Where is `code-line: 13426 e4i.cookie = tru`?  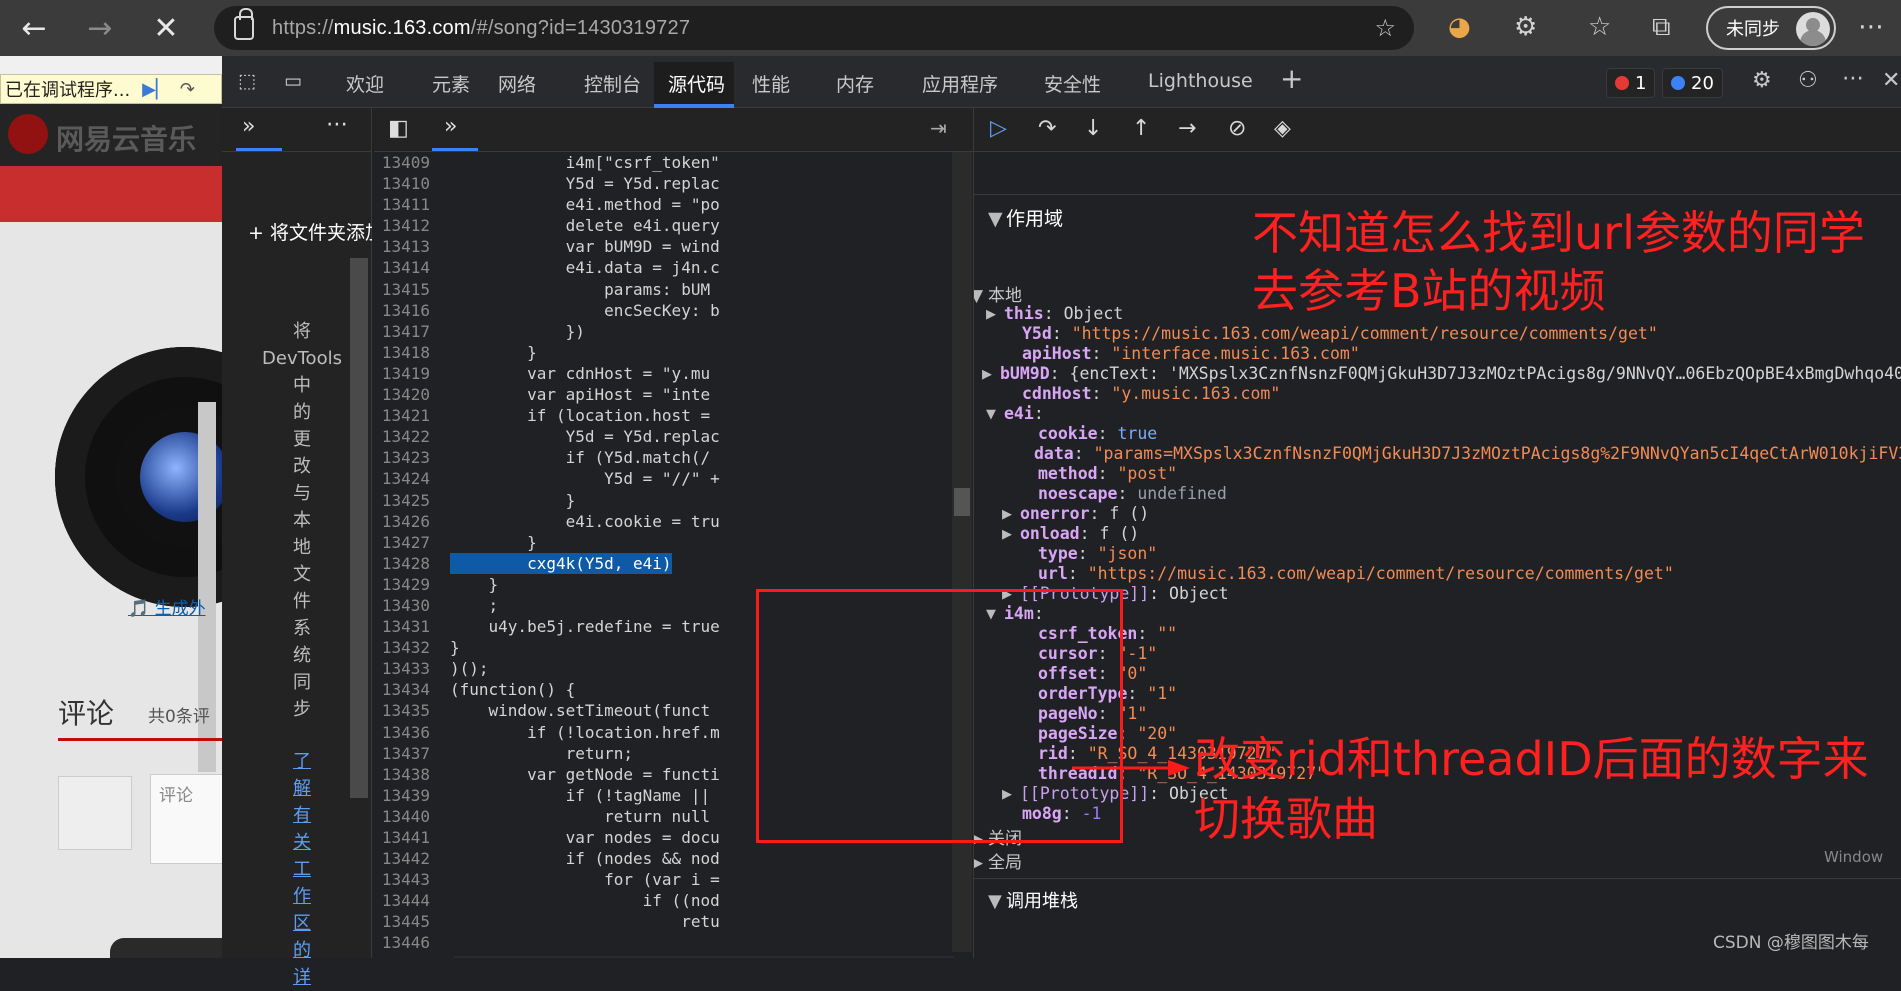 code-line: 13426 e4i.cookie = tru is located at coordinates (664, 521).